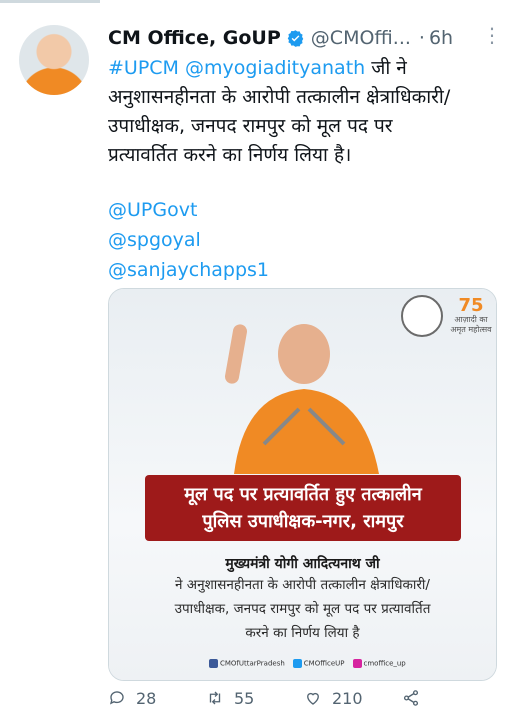 The width and height of the screenshot is (512, 708). I want to click on social-handles-bar: CMOfUttarPradesh CMOfficeUP cmoffice_up, so click(307, 663).